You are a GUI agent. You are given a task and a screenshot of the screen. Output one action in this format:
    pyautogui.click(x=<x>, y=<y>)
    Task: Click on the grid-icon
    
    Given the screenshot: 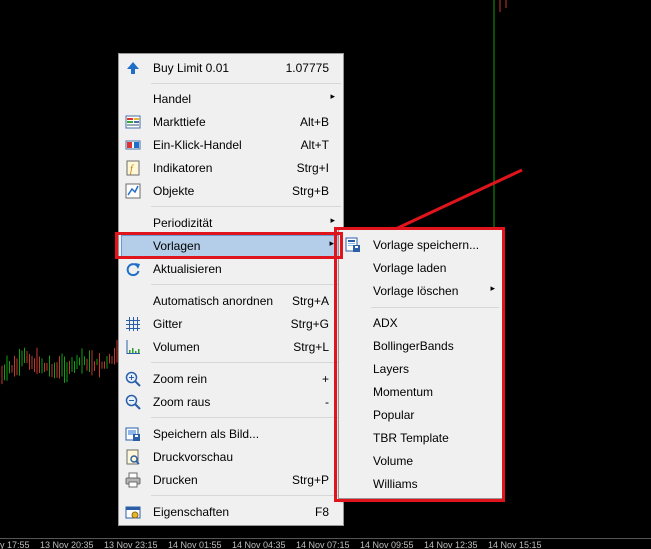 What is the action you would take?
    pyautogui.click(x=133, y=324)
    